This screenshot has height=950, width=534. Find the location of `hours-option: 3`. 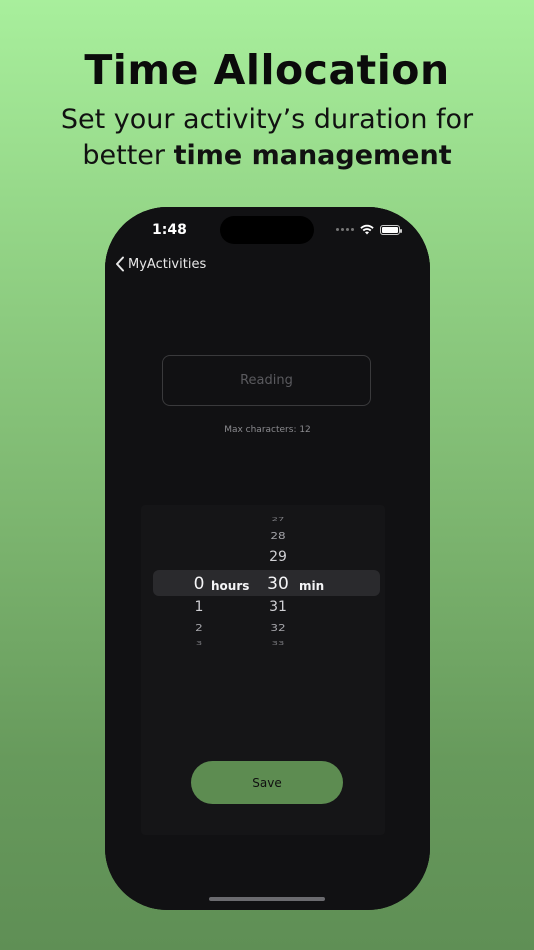

hours-option: 3 is located at coordinates (199, 643).